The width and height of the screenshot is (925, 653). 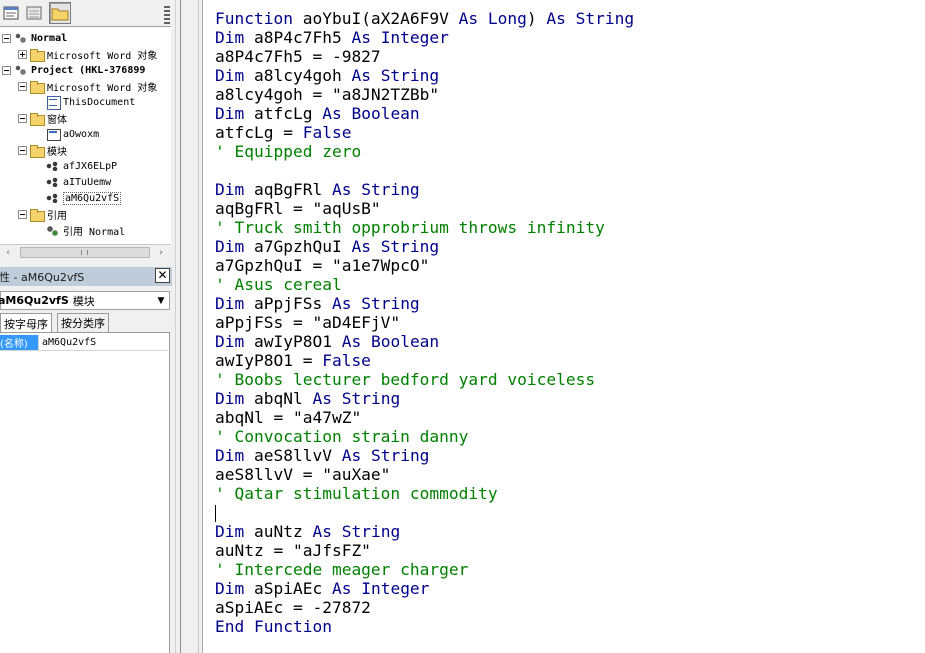 I want to click on code-line: Dim aeS8llvV As String, so click(x=570, y=455).